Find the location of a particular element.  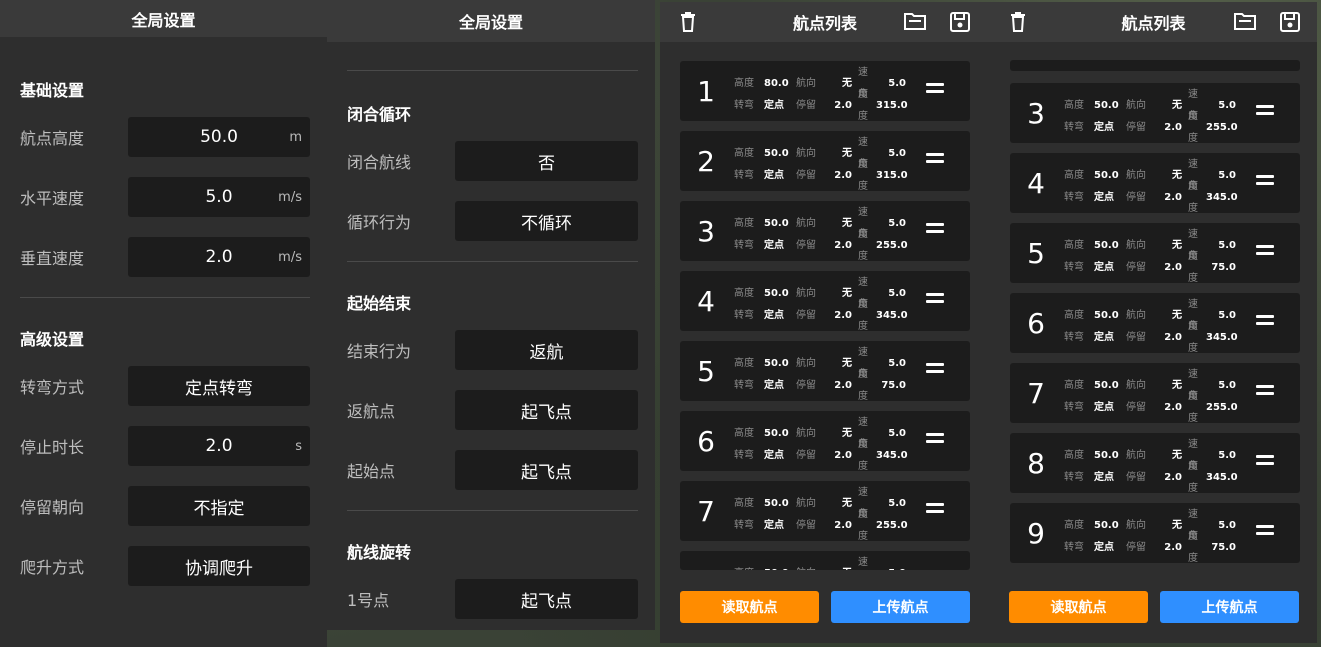

setting-value: 起飞点 is located at coordinates (546, 472).